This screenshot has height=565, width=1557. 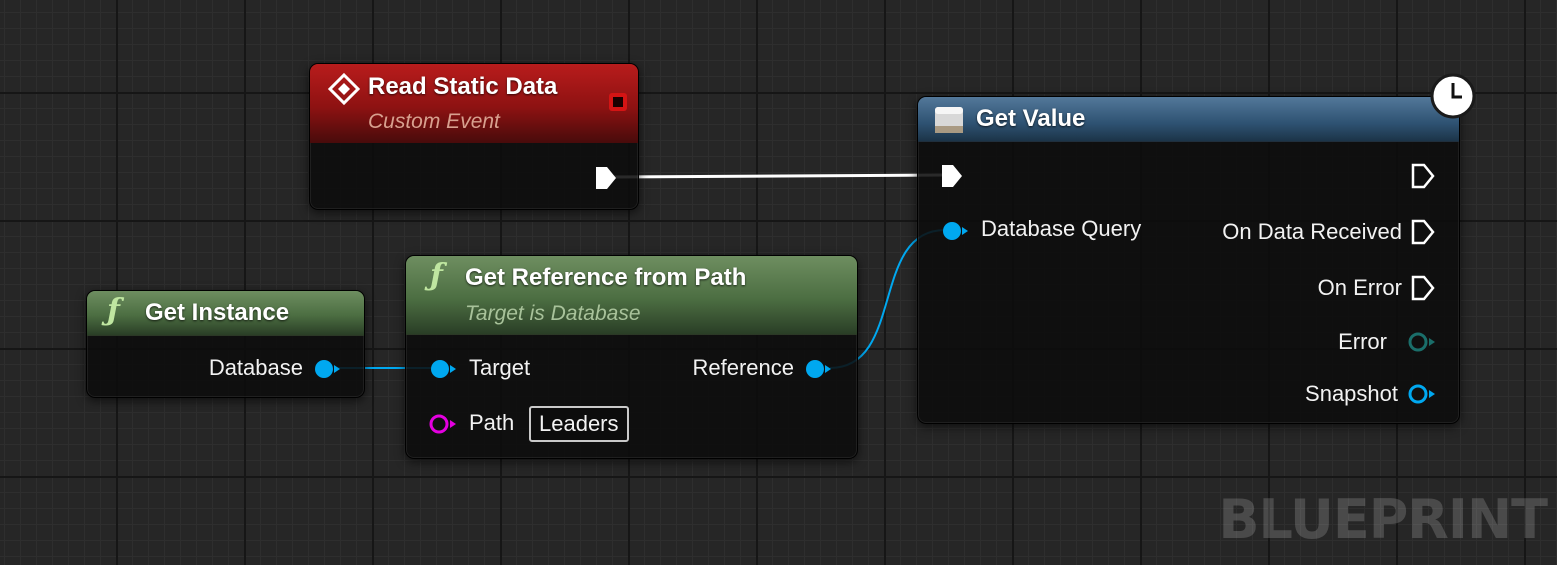 What do you see at coordinates (778, 176) in the screenshot?
I see `exec-wire` at bounding box center [778, 176].